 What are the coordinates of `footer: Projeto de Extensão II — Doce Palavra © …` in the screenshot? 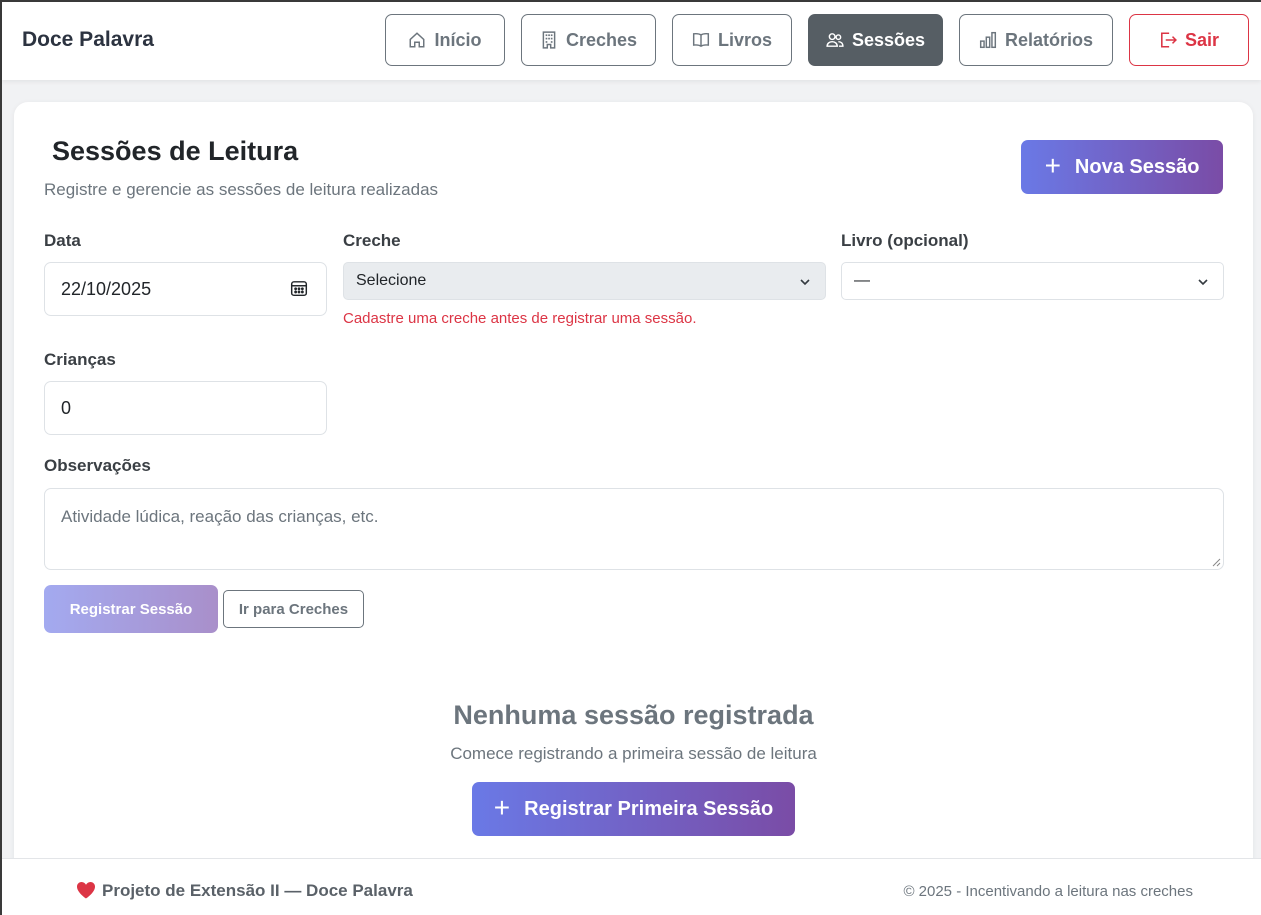 It's located at (631, 886).